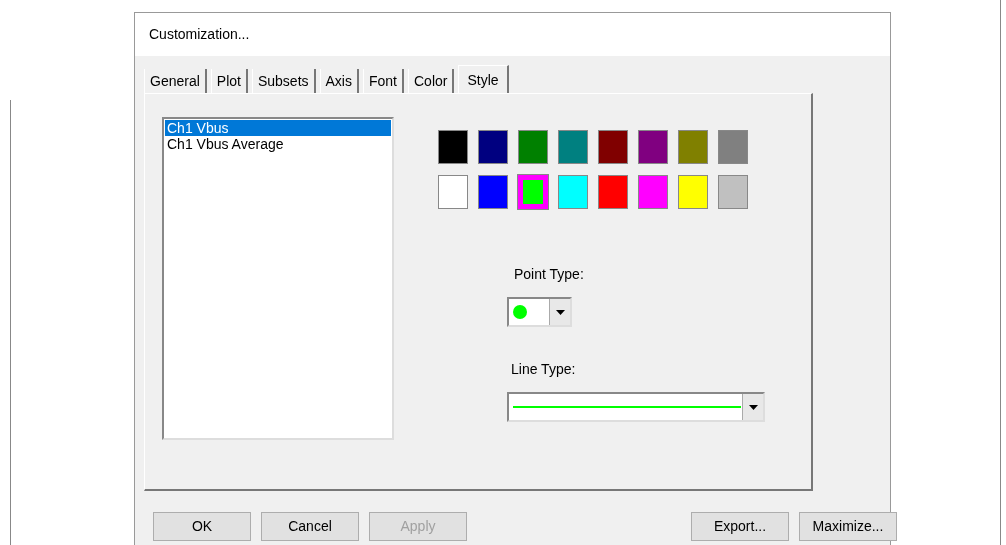 This screenshot has width=1006, height=545. What do you see at coordinates (175, 81) in the screenshot?
I see `tab: General` at bounding box center [175, 81].